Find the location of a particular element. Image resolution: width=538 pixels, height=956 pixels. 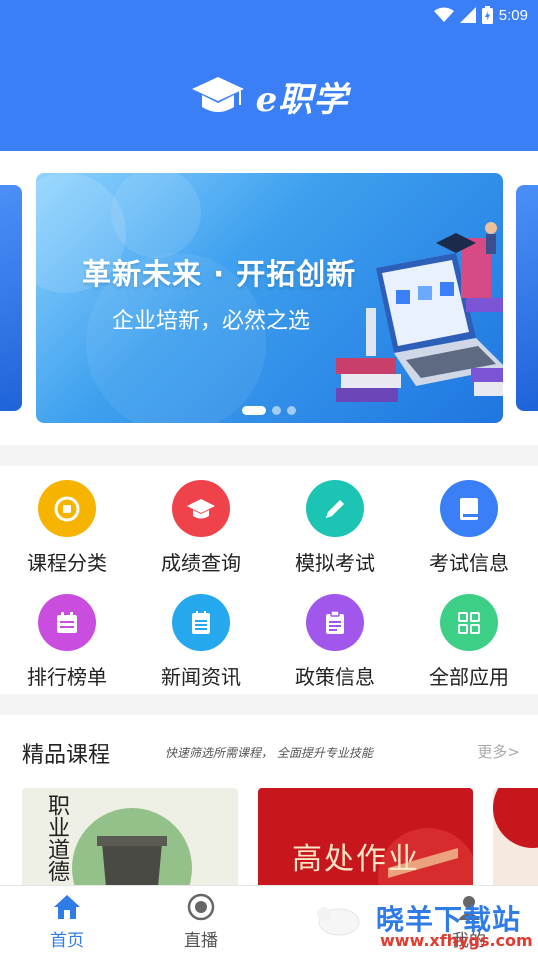

logo-text: e职学 is located at coordinates (302, 99).